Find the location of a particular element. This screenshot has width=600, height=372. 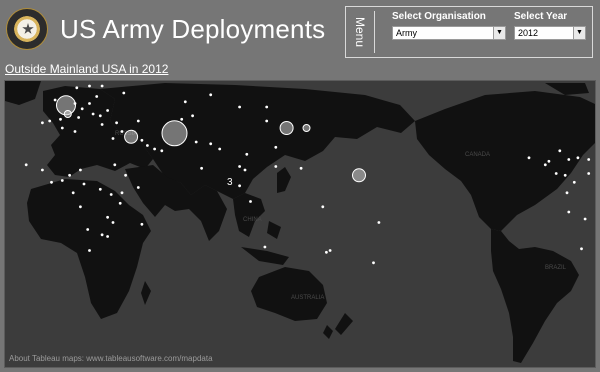

map-subtitle: Outside Mainland USA in 2012 is located at coordinates (86, 69).